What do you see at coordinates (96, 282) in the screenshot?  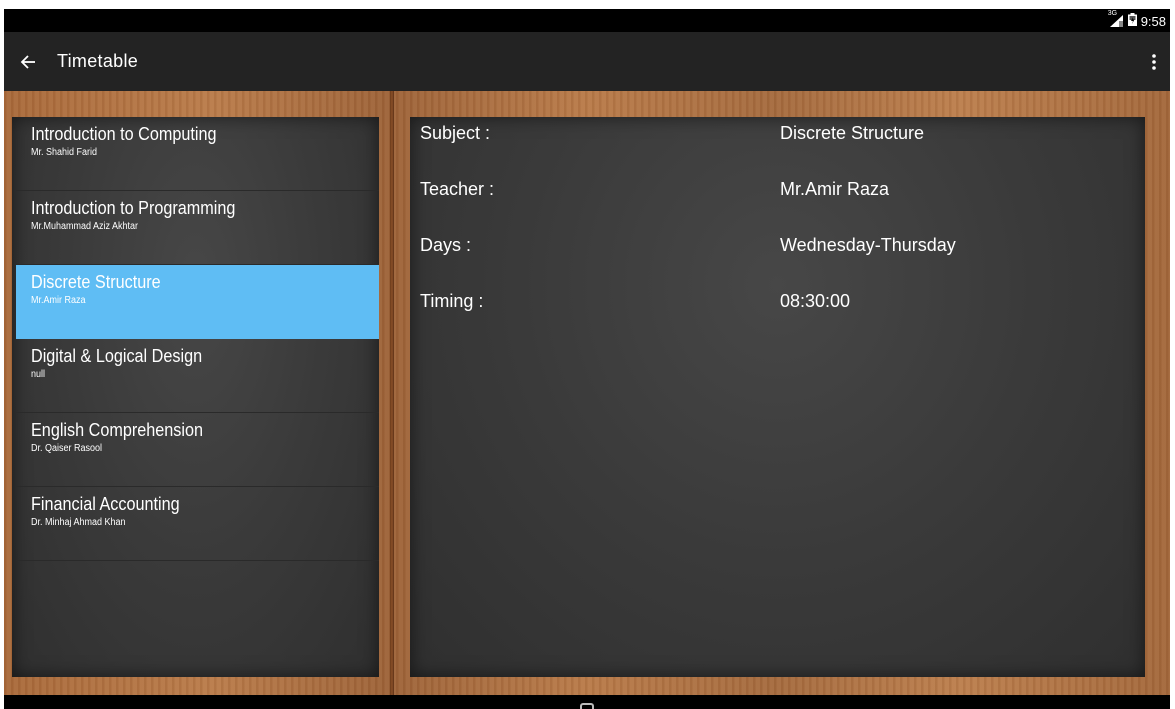 I see `course-name: Discrete Structure` at bounding box center [96, 282].